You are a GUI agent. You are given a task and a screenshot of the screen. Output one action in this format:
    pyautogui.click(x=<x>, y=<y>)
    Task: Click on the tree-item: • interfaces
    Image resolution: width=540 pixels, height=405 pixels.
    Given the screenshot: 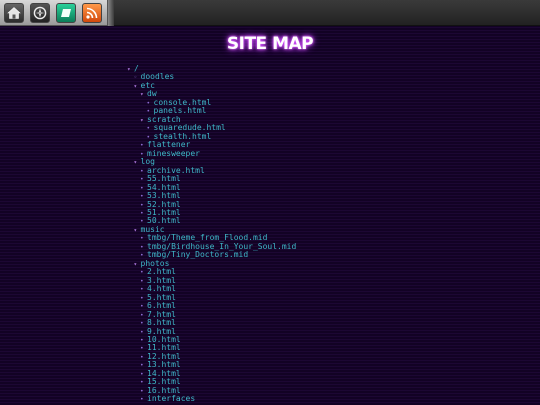 What is the action you would take?
    pyautogui.click(x=148, y=399)
    